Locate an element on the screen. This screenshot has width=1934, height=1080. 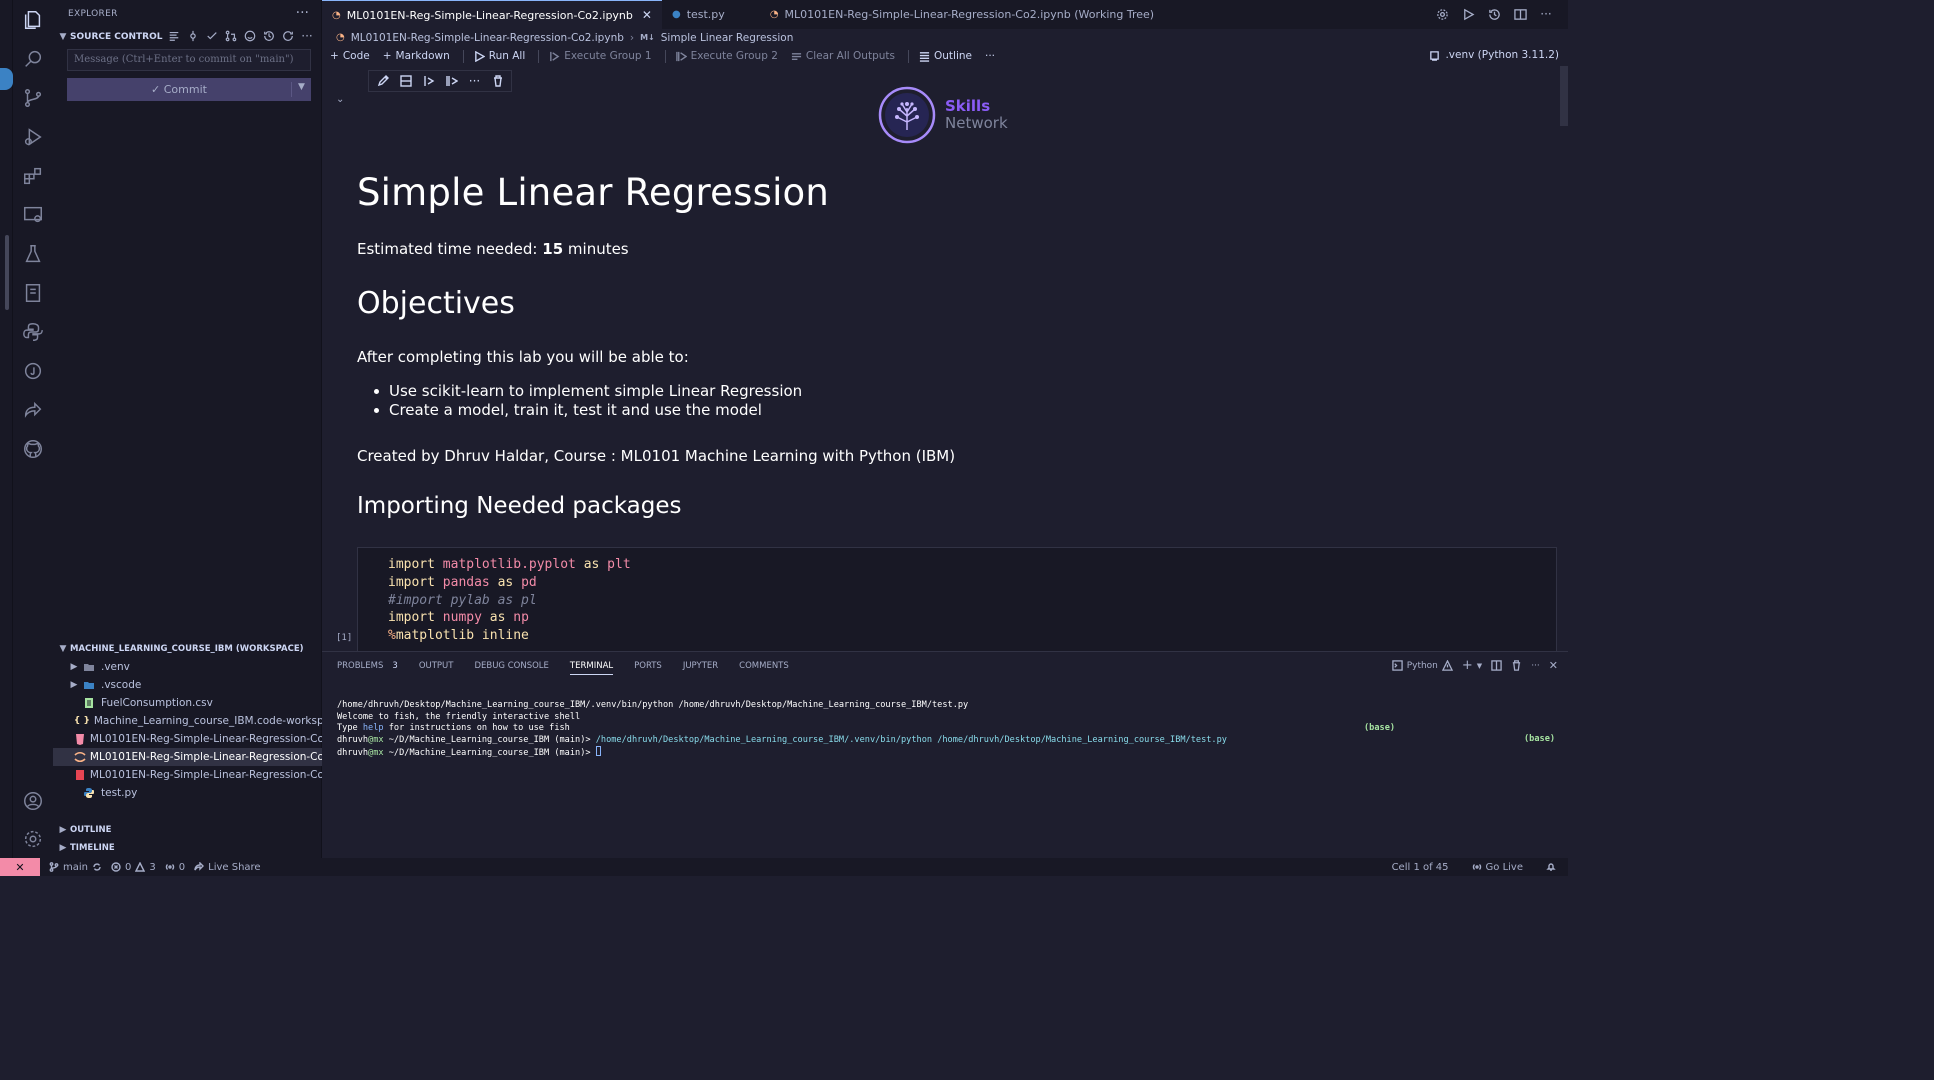
testing-icon is located at coordinates (33, 254).